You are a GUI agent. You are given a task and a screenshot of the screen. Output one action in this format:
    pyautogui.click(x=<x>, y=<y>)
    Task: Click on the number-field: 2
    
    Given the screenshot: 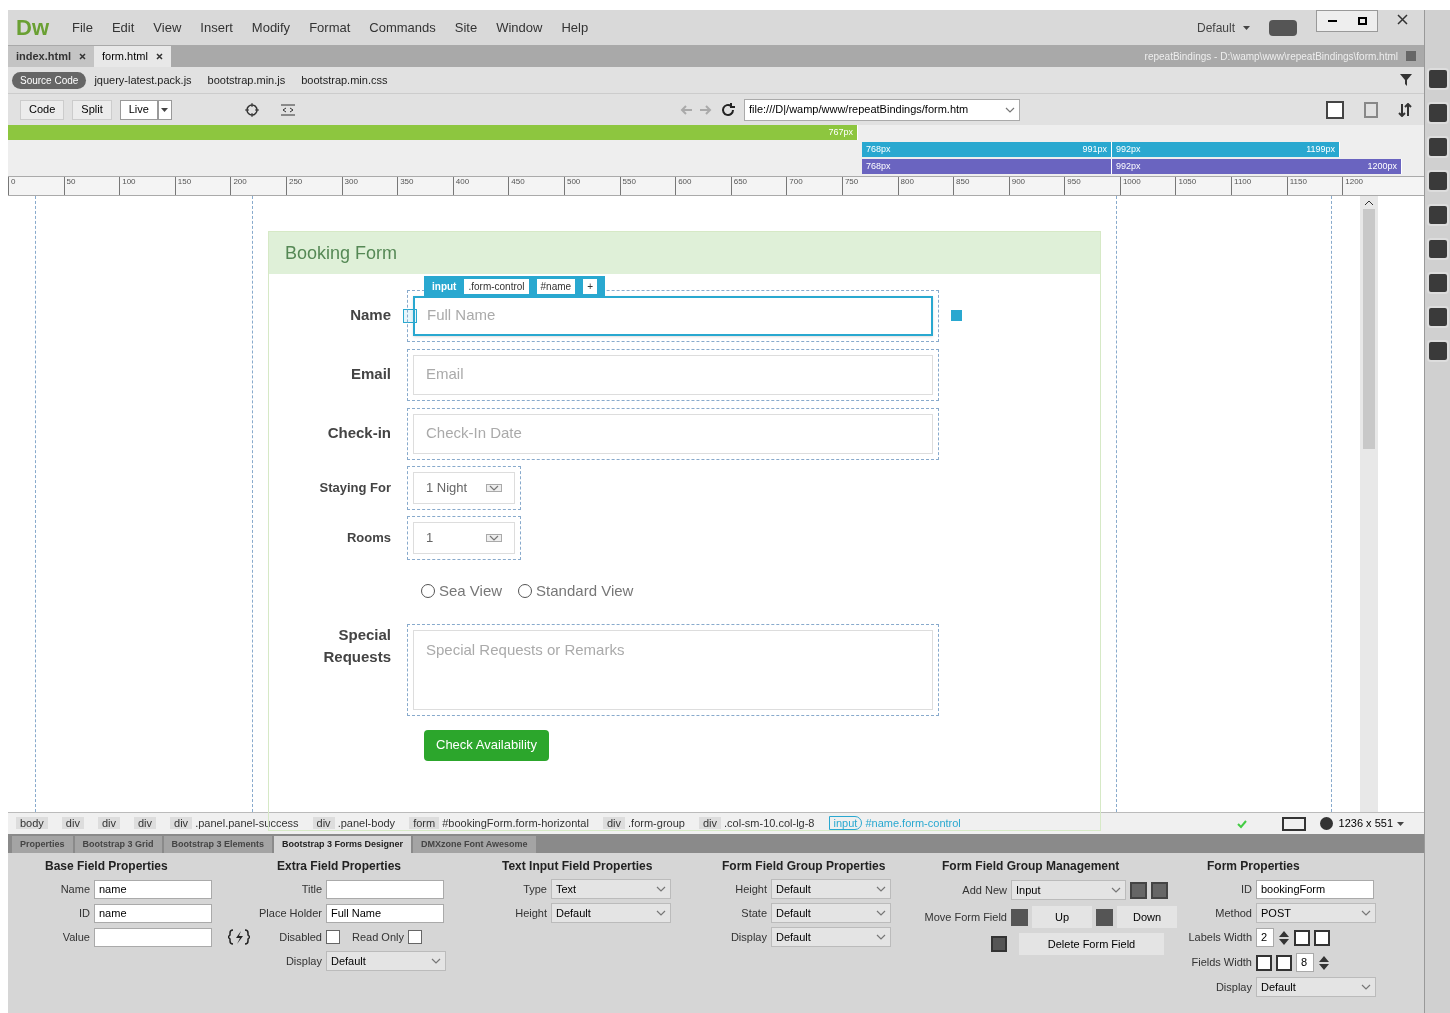 What is the action you would take?
    pyautogui.click(x=1265, y=937)
    